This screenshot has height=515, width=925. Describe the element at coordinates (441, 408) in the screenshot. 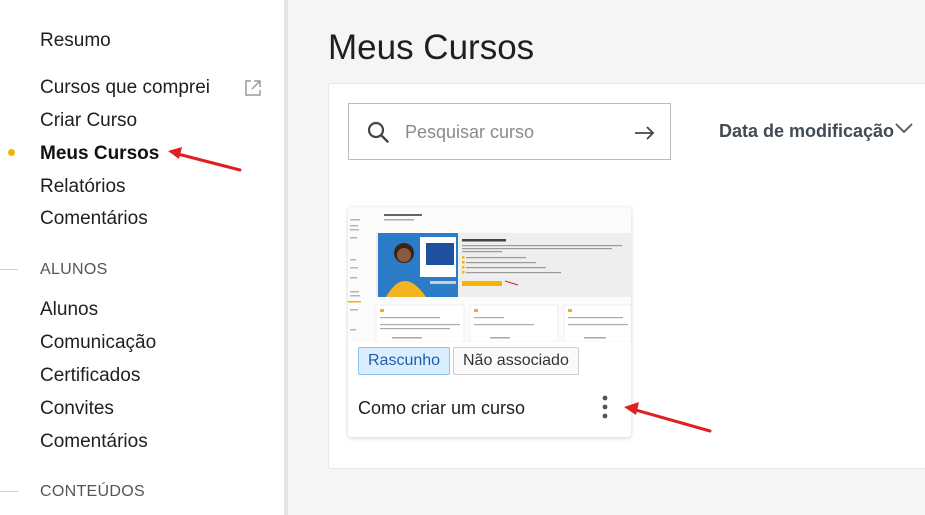

I see `course-title: Como criar um curso` at that location.